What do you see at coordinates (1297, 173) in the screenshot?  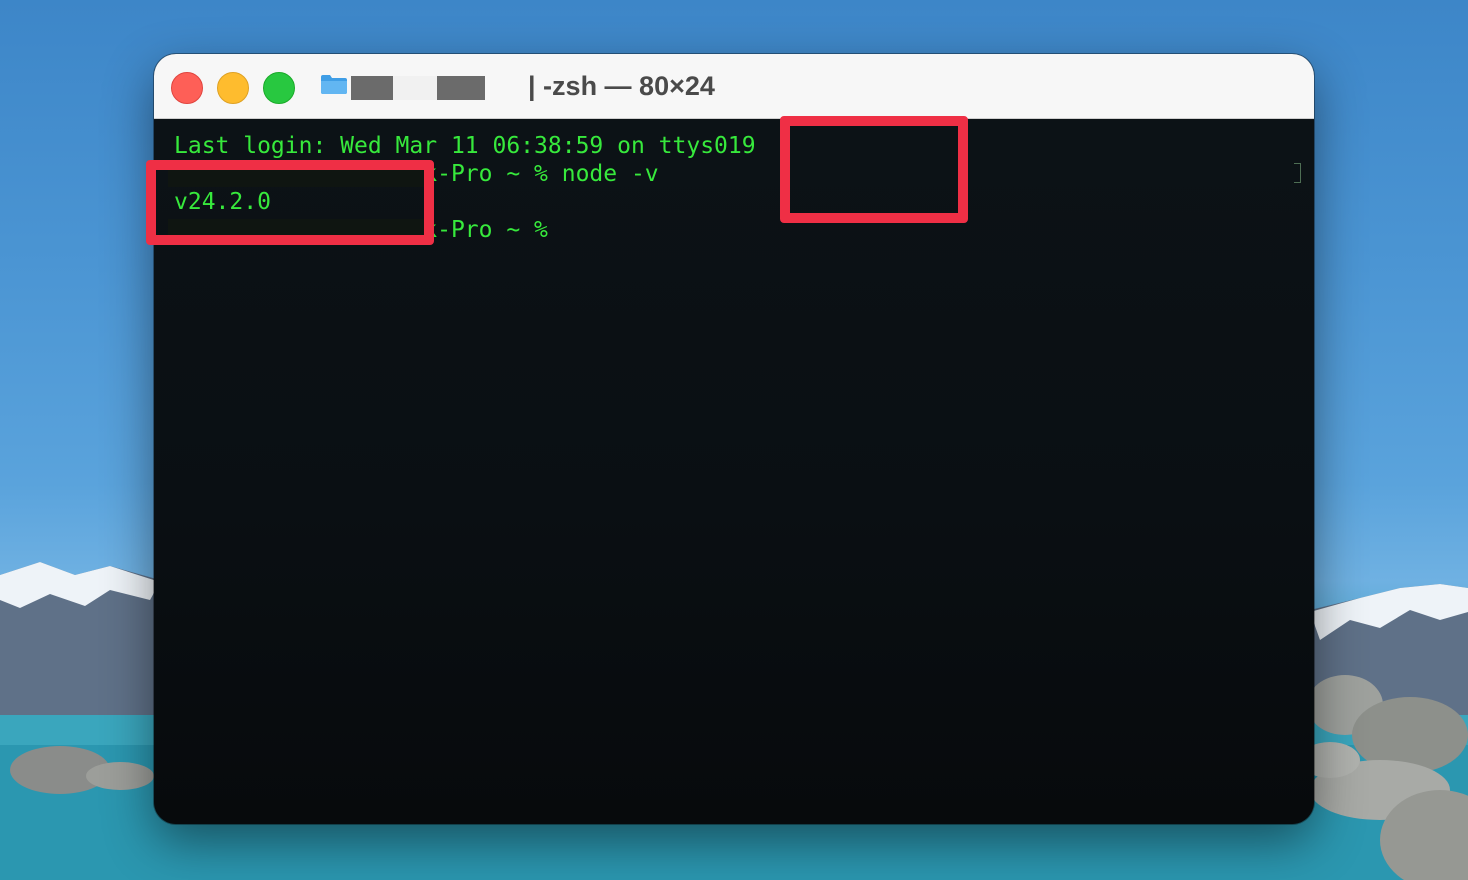 I see `scroll-marker-icon` at bounding box center [1297, 173].